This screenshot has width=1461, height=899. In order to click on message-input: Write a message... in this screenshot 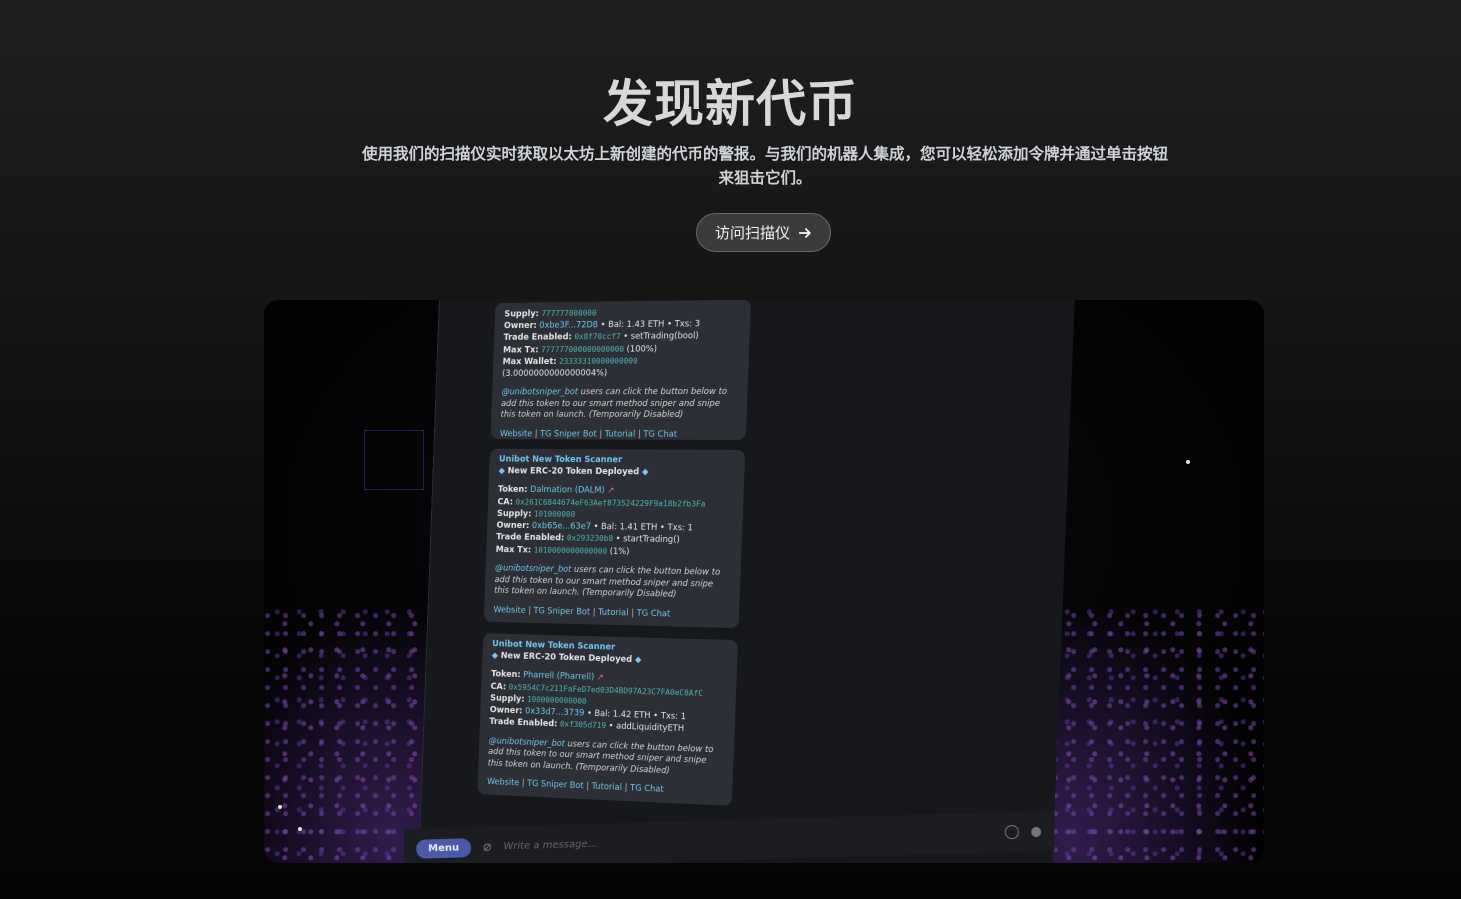, I will do `click(747, 839)`.